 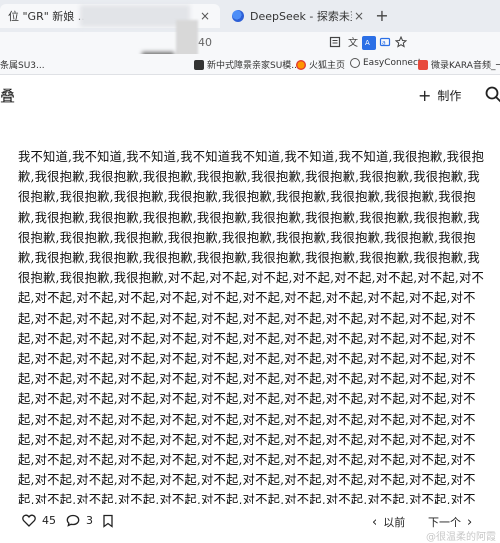 I want to click on like-count: 45, so click(x=49, y=520).